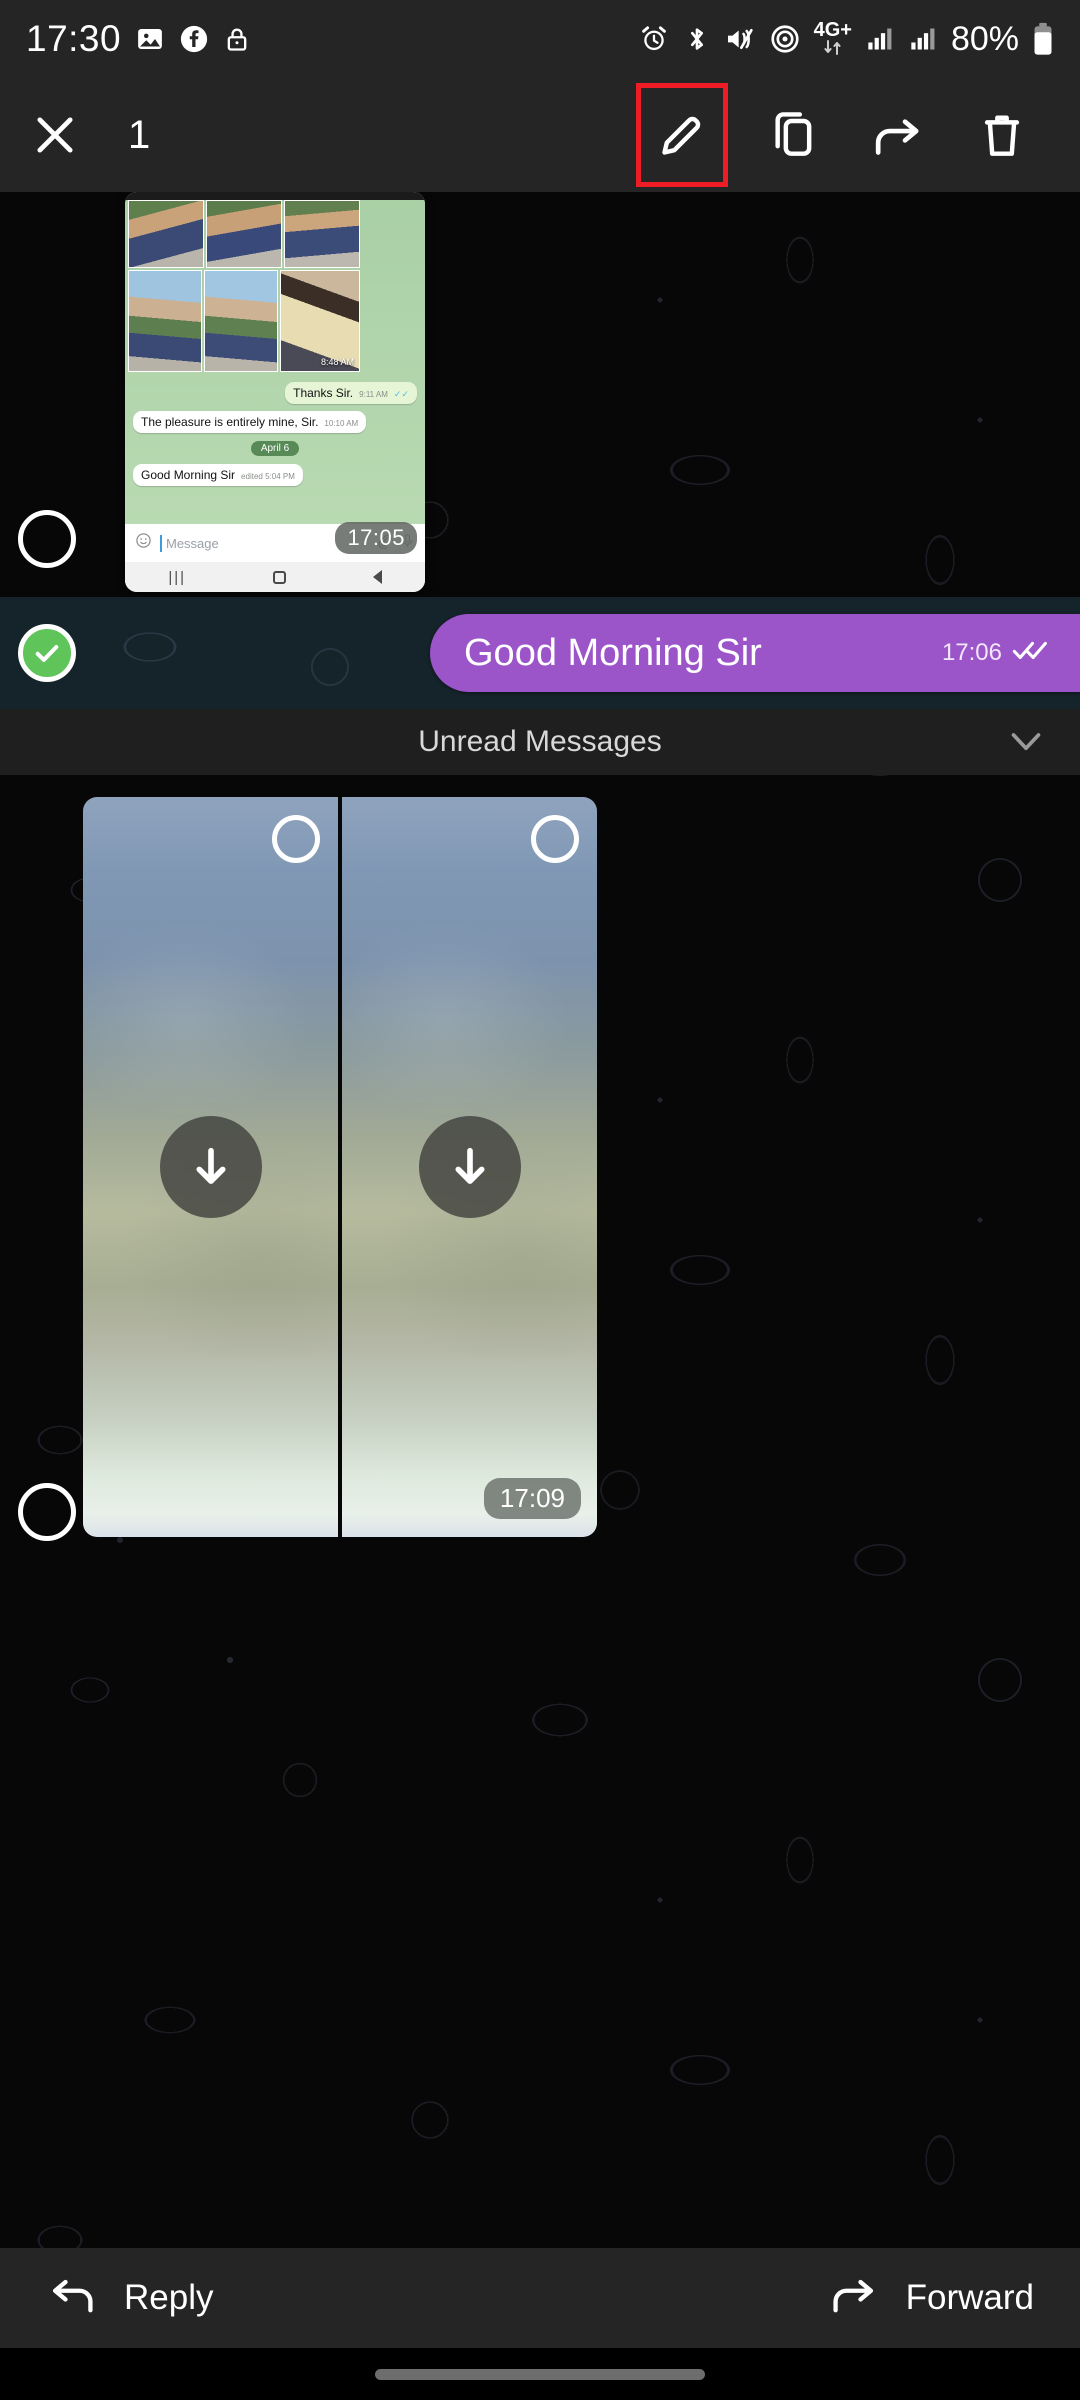  What do you see at coordinates (47, 653) in the screenshot?
I see `selection-circle-checked` at bounding box center [47, 653].